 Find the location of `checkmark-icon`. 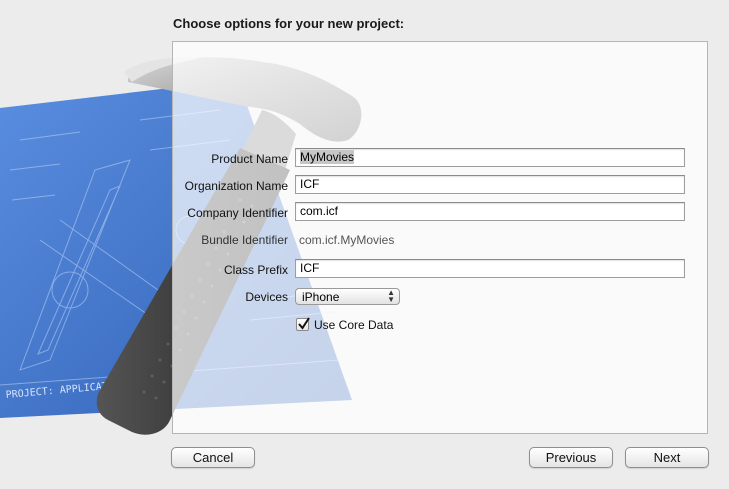

checkmark-icon is located at coordinates (304, 323).